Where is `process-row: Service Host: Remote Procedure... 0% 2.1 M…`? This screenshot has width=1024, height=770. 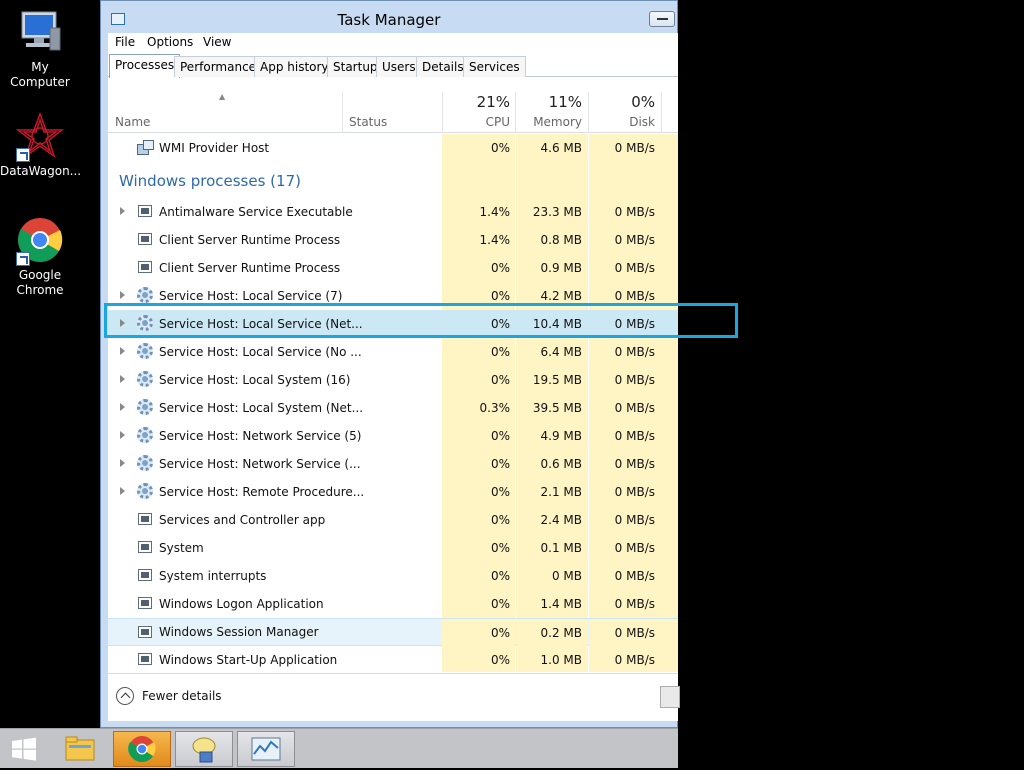 process-row: Service Host: Remote Procedure... 0% 2.1 M… is located at coordinates (393, 492).